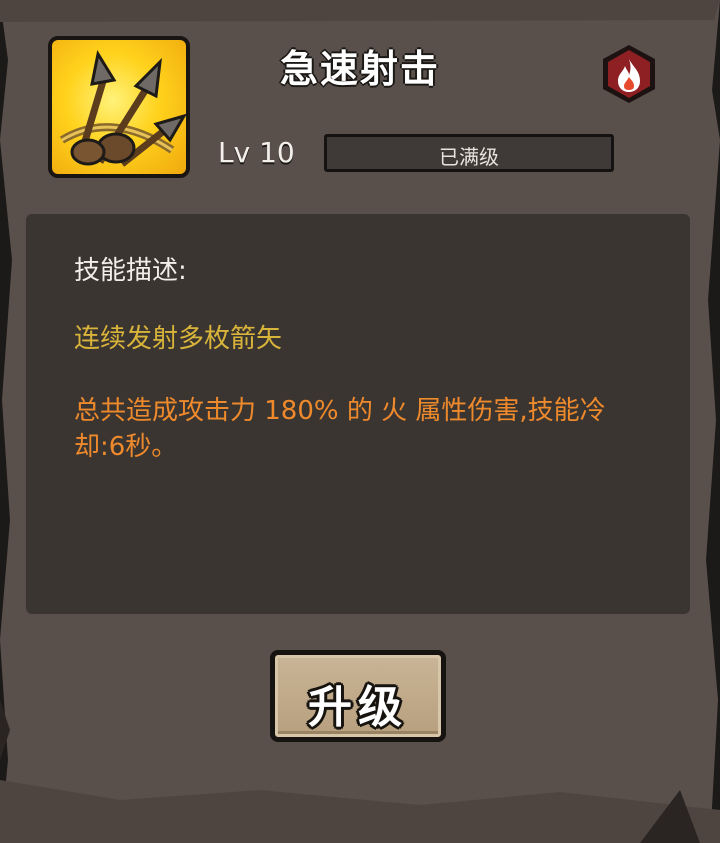  What do you see at coordinates (358, 707) in the screenshot?
I see `upgrade-button-label: 升级` at bounding box center [358, 707].